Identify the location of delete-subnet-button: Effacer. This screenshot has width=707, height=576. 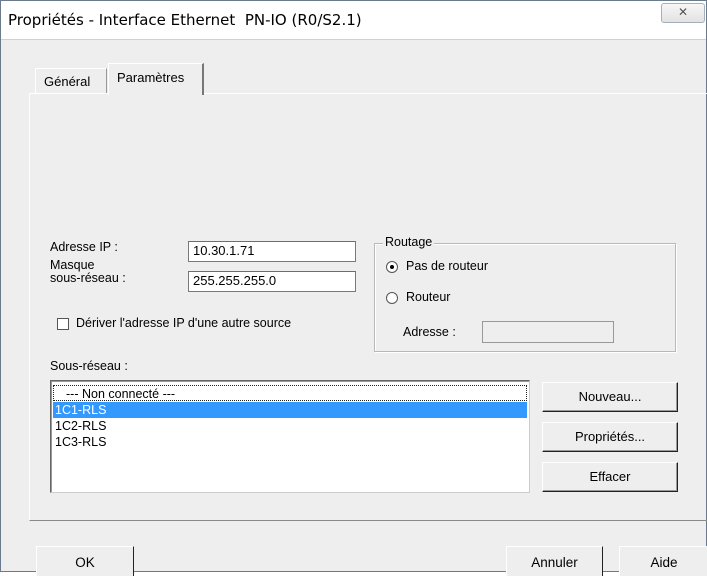
(610, 477).